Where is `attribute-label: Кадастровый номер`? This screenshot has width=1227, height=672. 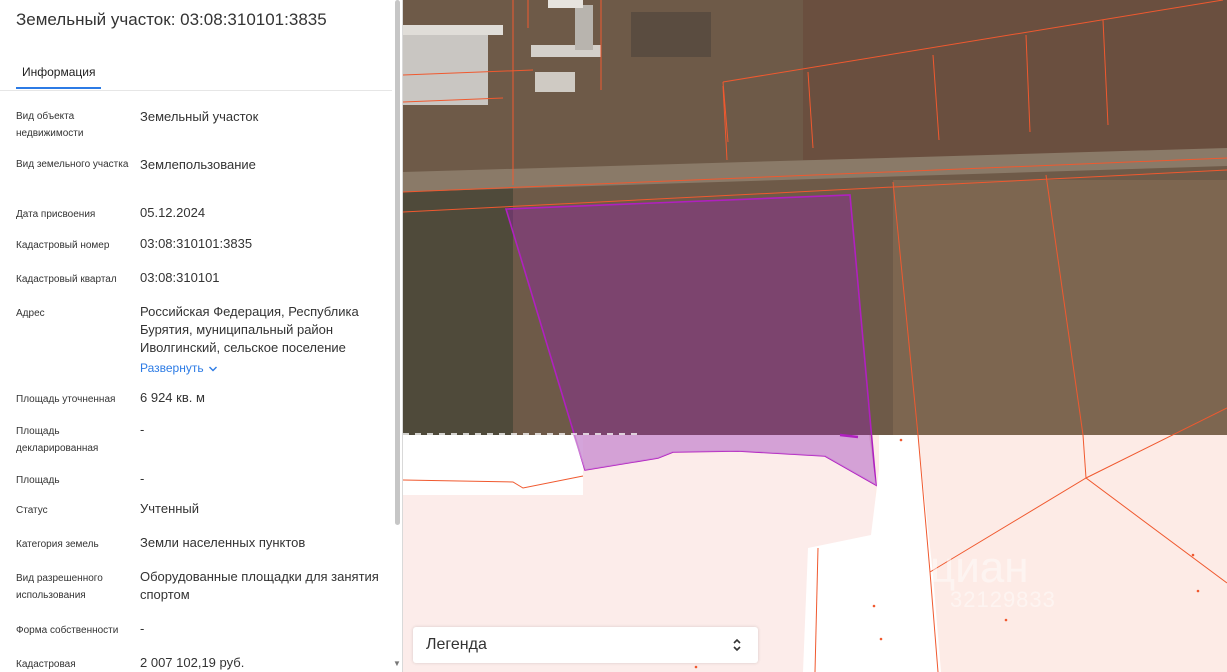 attribute-label: Кадастровый номер is located at coordinates (63, 245).